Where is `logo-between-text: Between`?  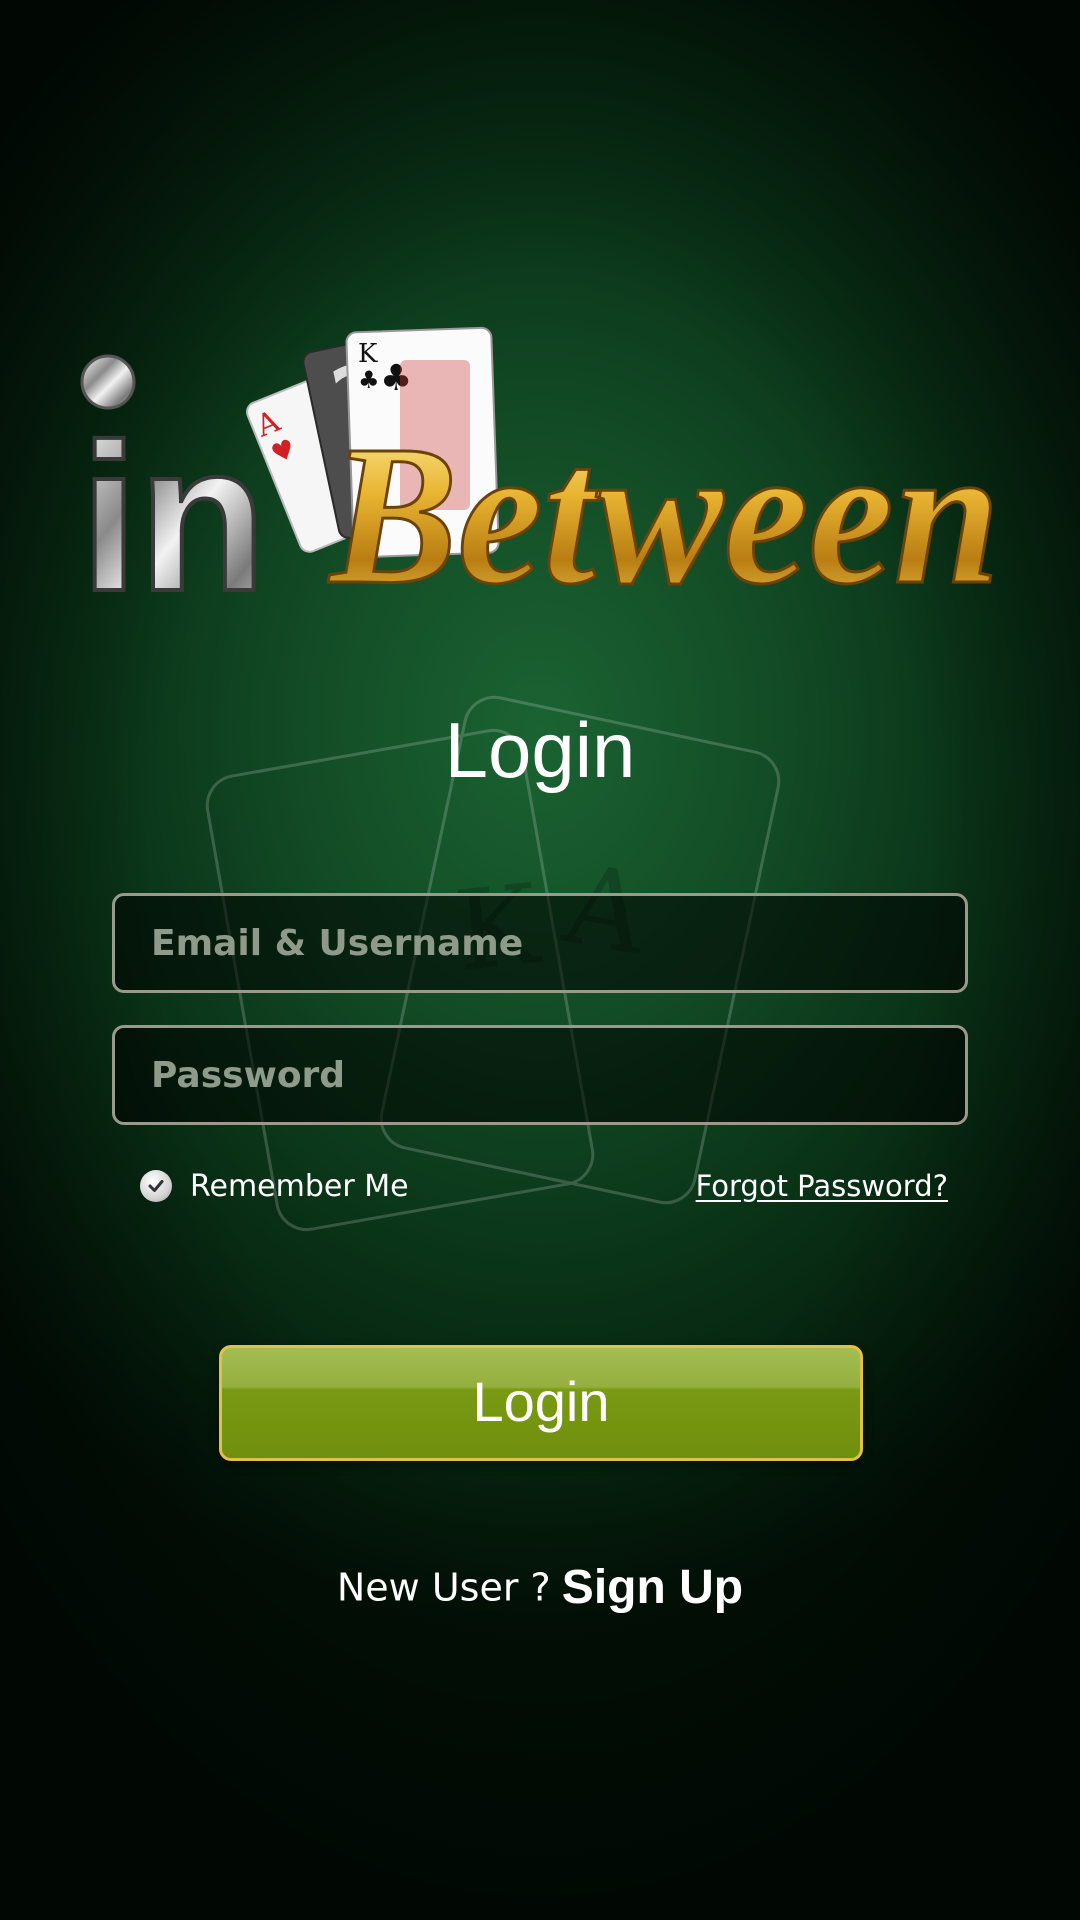 logo-between-text: Between is located at coordinates (664, 515).